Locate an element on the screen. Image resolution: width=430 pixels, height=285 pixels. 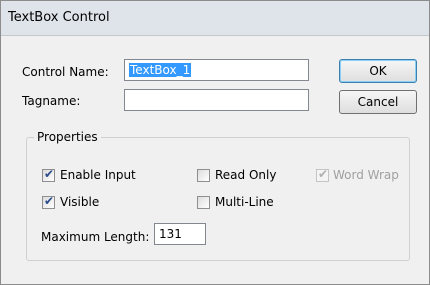
properties-legend: Properties is located at coordinates (67, 137).